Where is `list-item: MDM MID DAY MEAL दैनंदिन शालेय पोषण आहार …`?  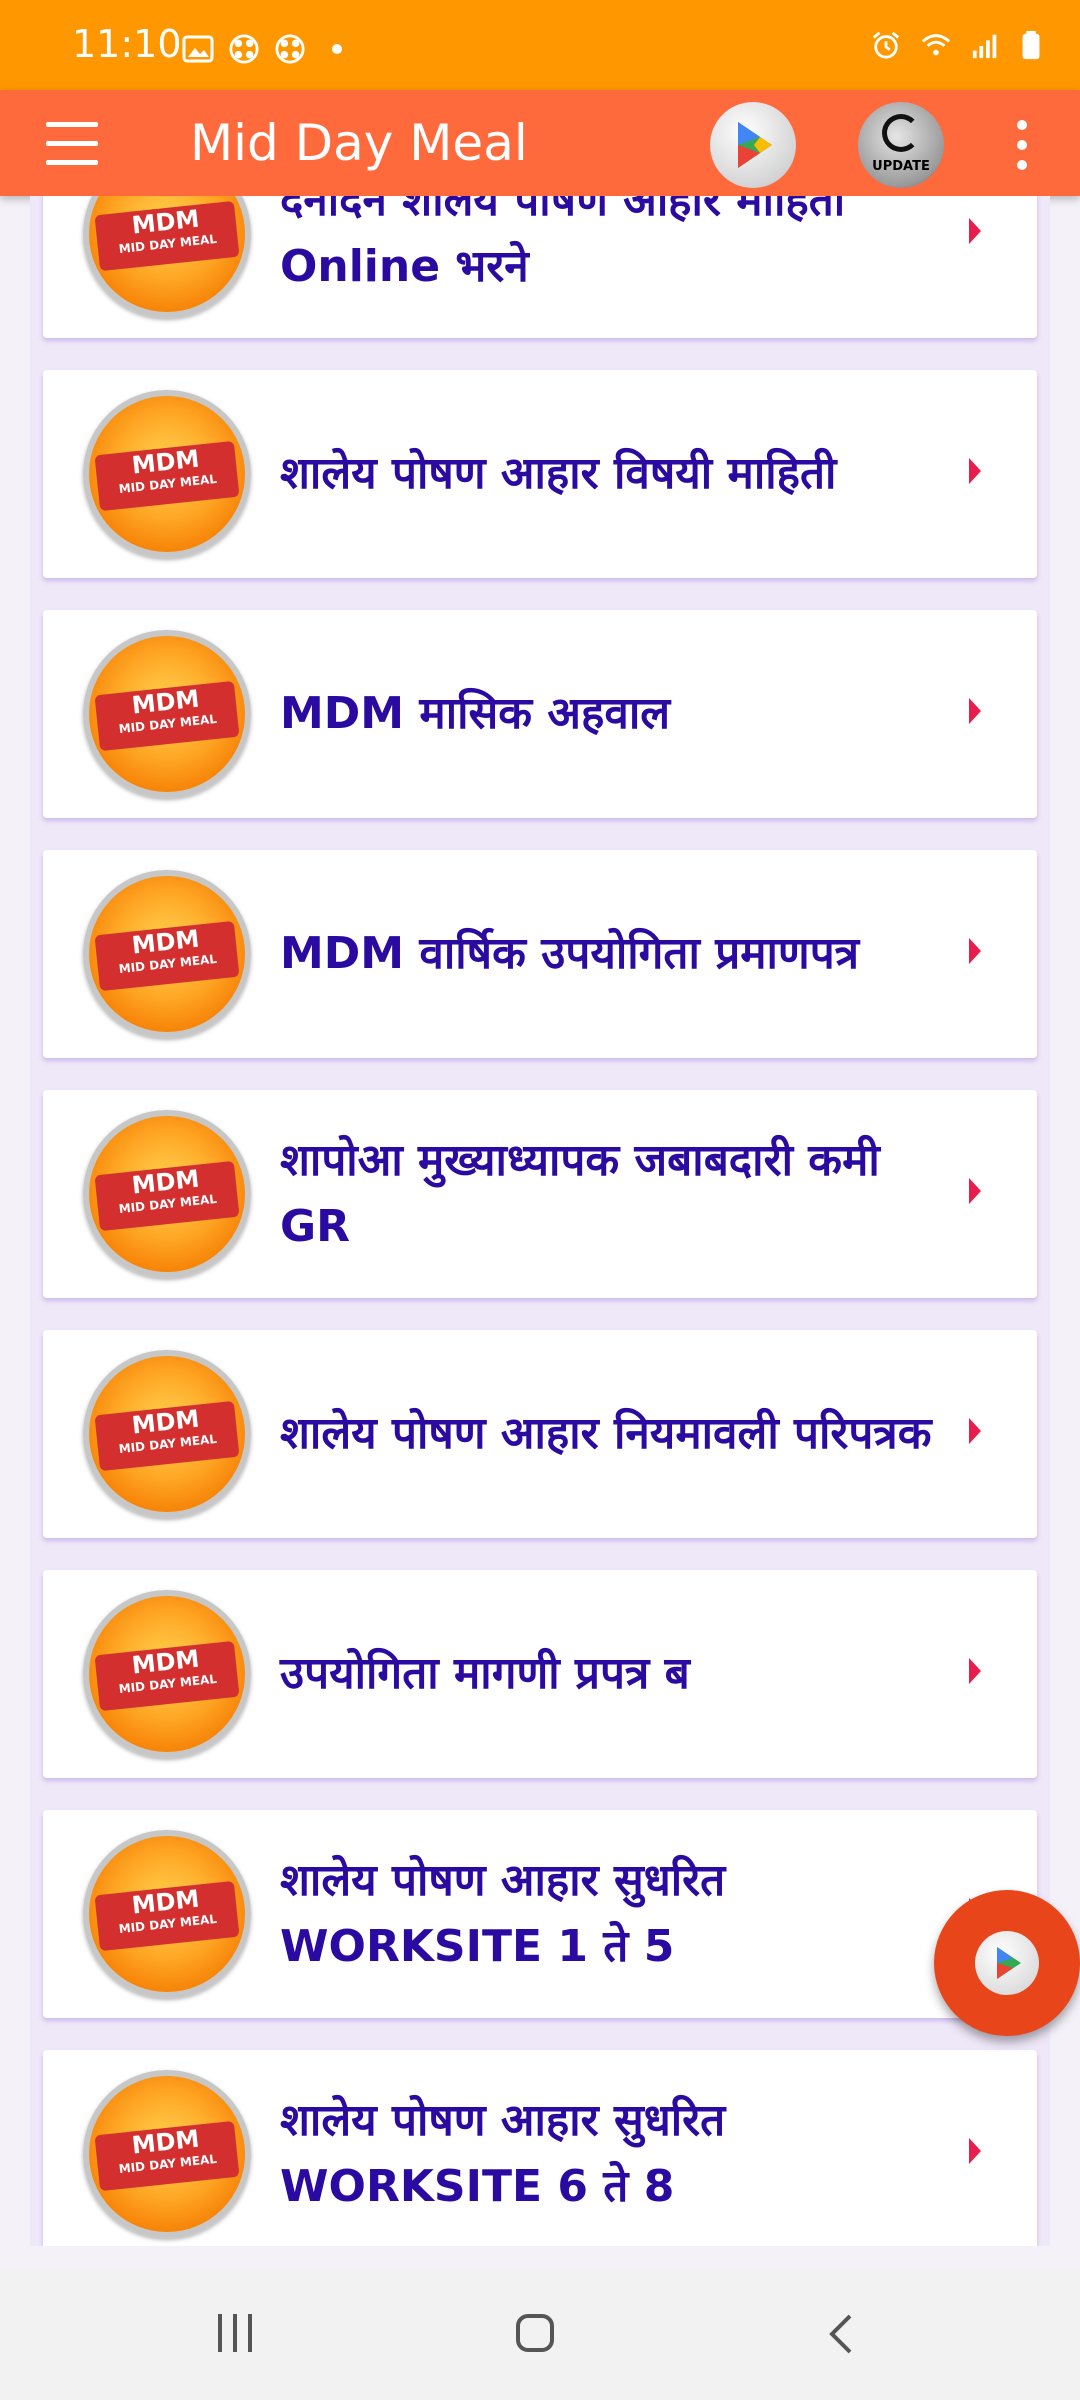
list-item: MDM MID DAY MEAL दैनंदिन शालेय पोषण आहार … is located at coordinates (540, 267).